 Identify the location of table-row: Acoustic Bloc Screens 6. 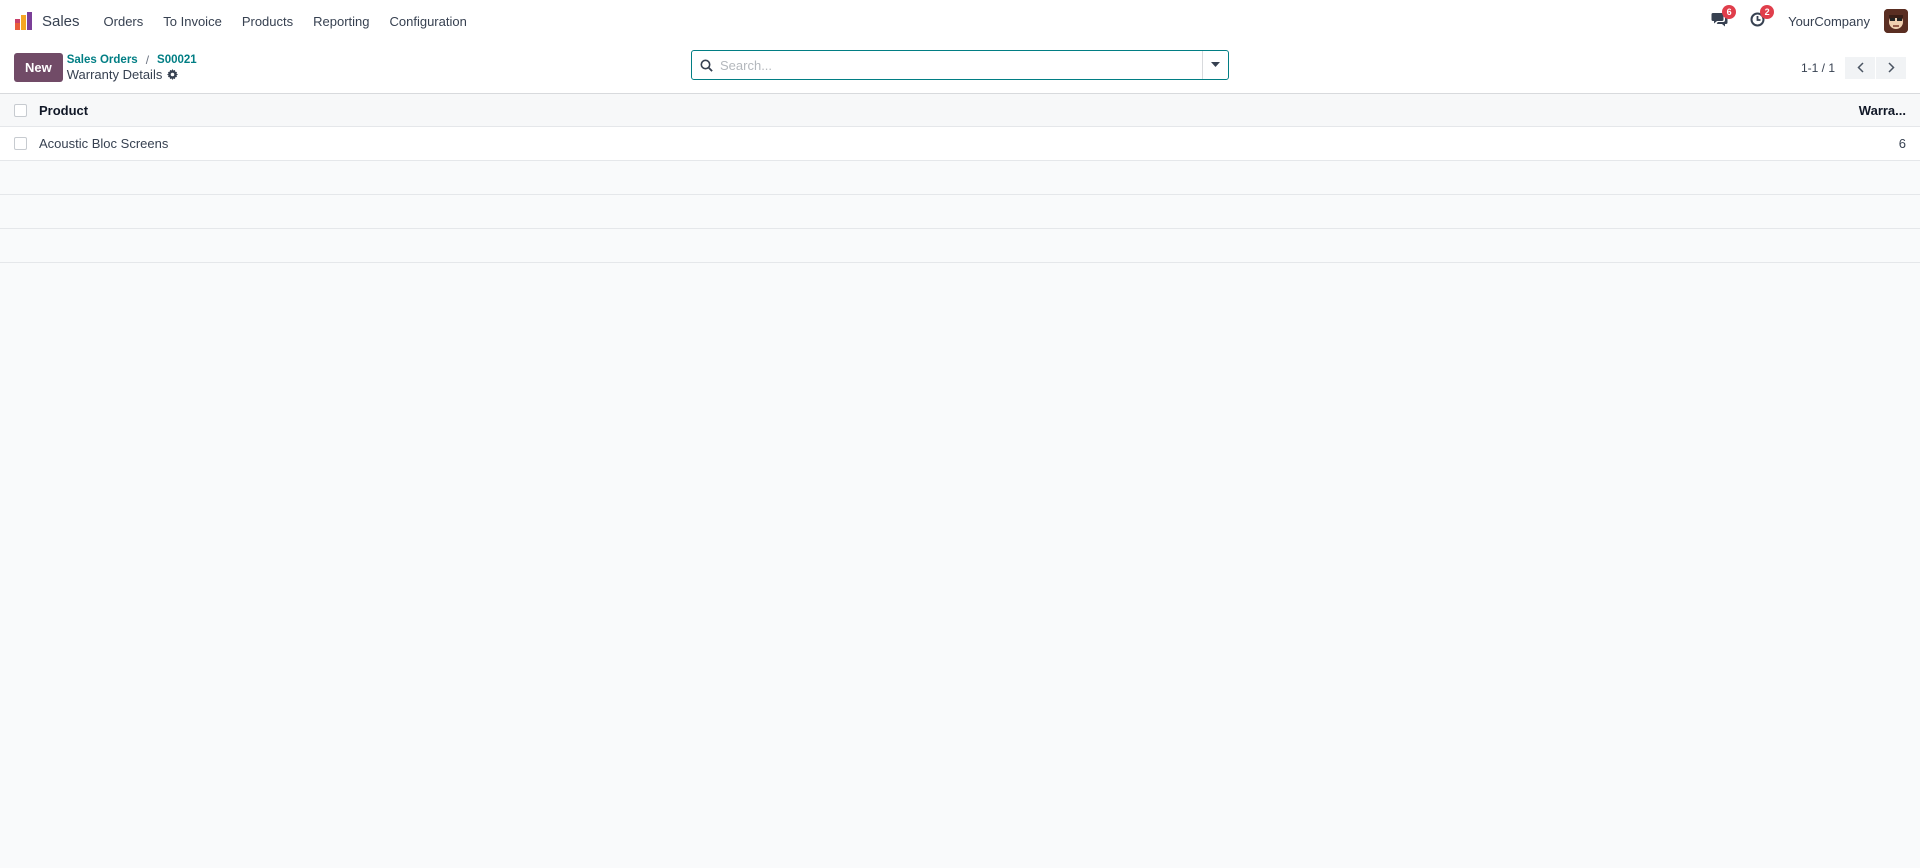
(960, 144).